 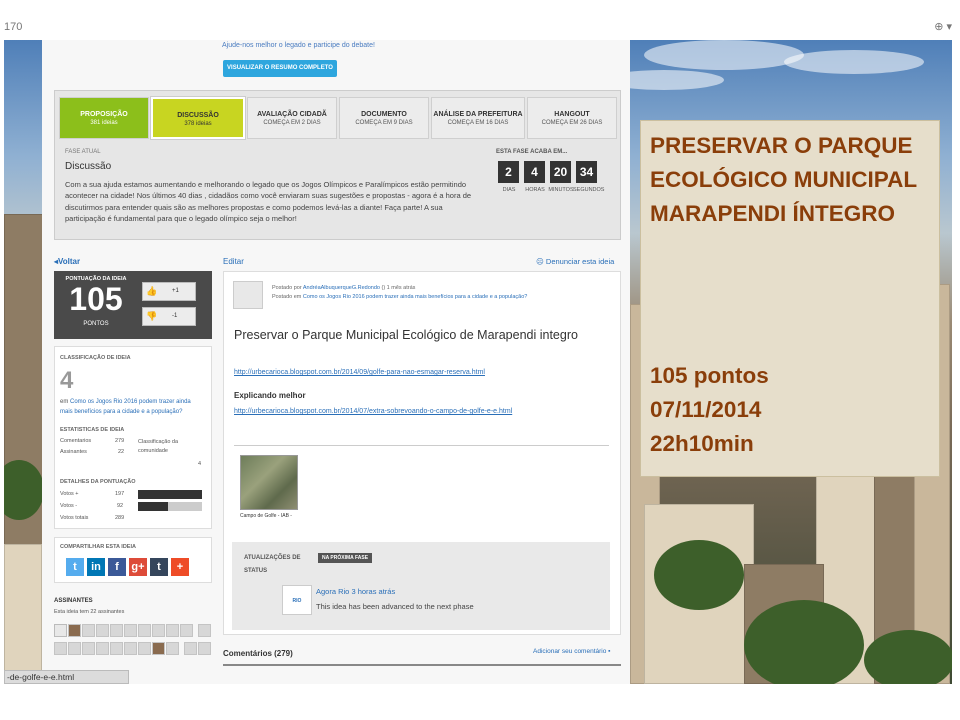 What do you see at coordinates (541, 261) in the screenshot?
I see `report-icon: ☹` at bounding box center [541, 261].